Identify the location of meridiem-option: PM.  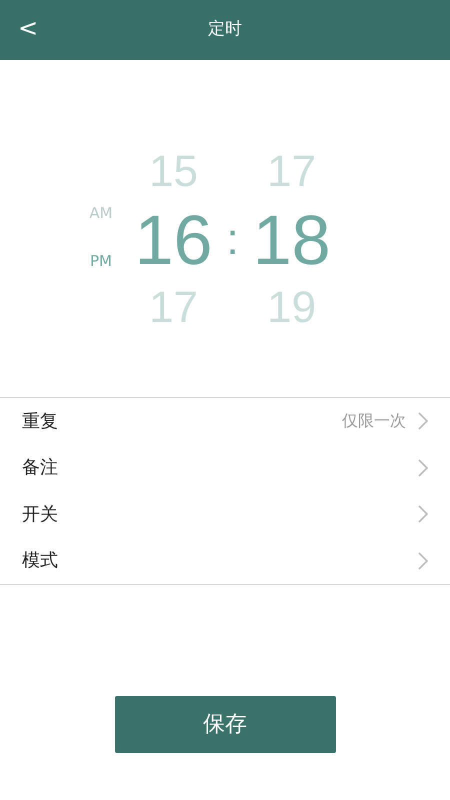
(101, 261).